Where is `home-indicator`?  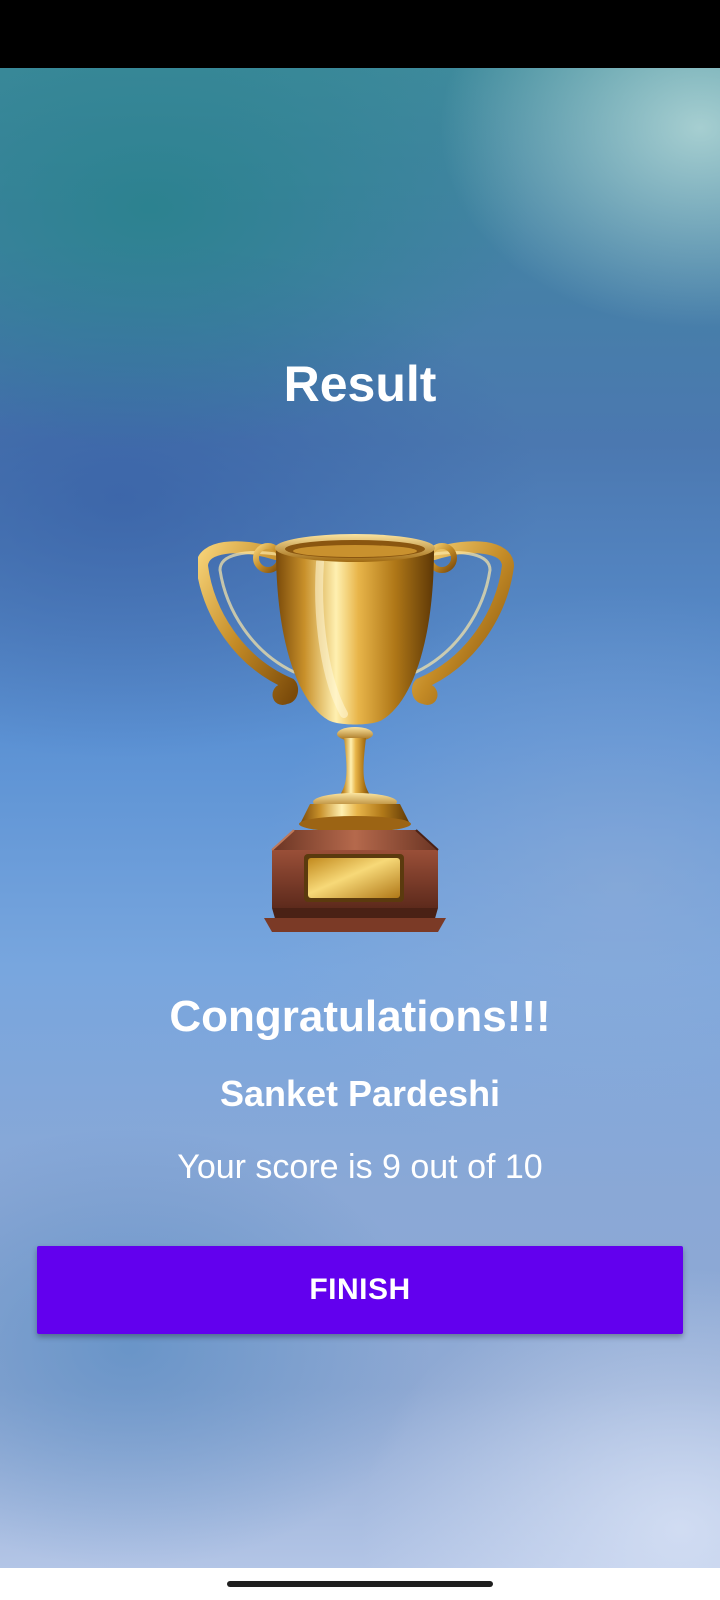
home-indicator is located at coordinates (360, 1584).